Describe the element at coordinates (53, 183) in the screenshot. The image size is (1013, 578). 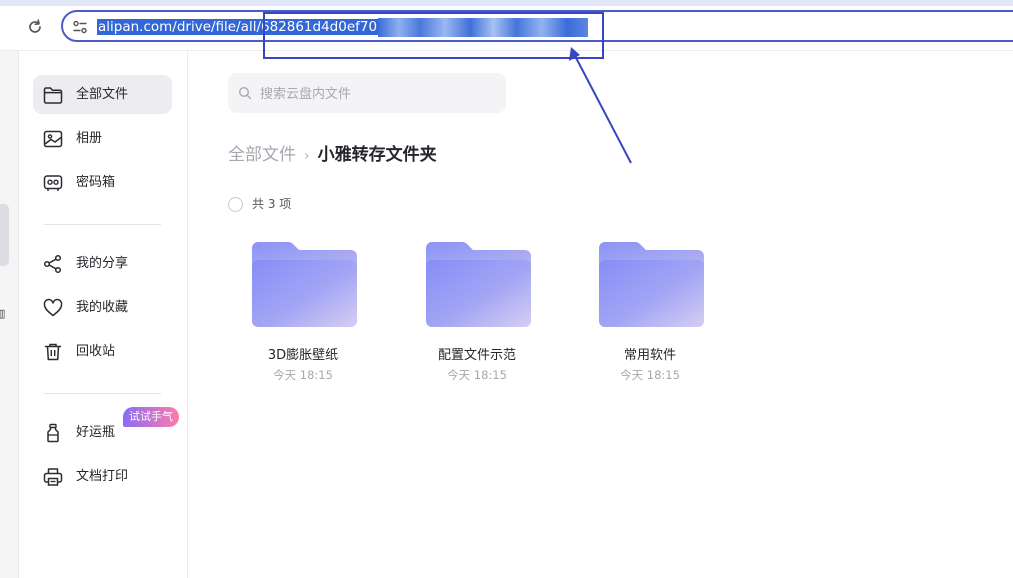
I see `safe-box-icon` at that location.